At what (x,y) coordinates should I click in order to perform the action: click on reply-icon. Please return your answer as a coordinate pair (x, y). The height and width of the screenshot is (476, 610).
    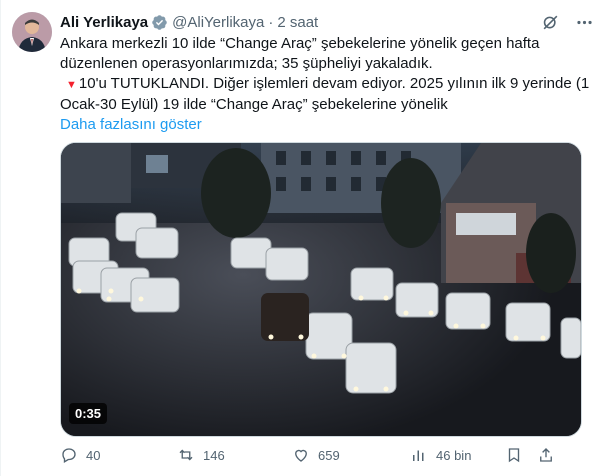
    Looking at the image, I should click on (69, 455).